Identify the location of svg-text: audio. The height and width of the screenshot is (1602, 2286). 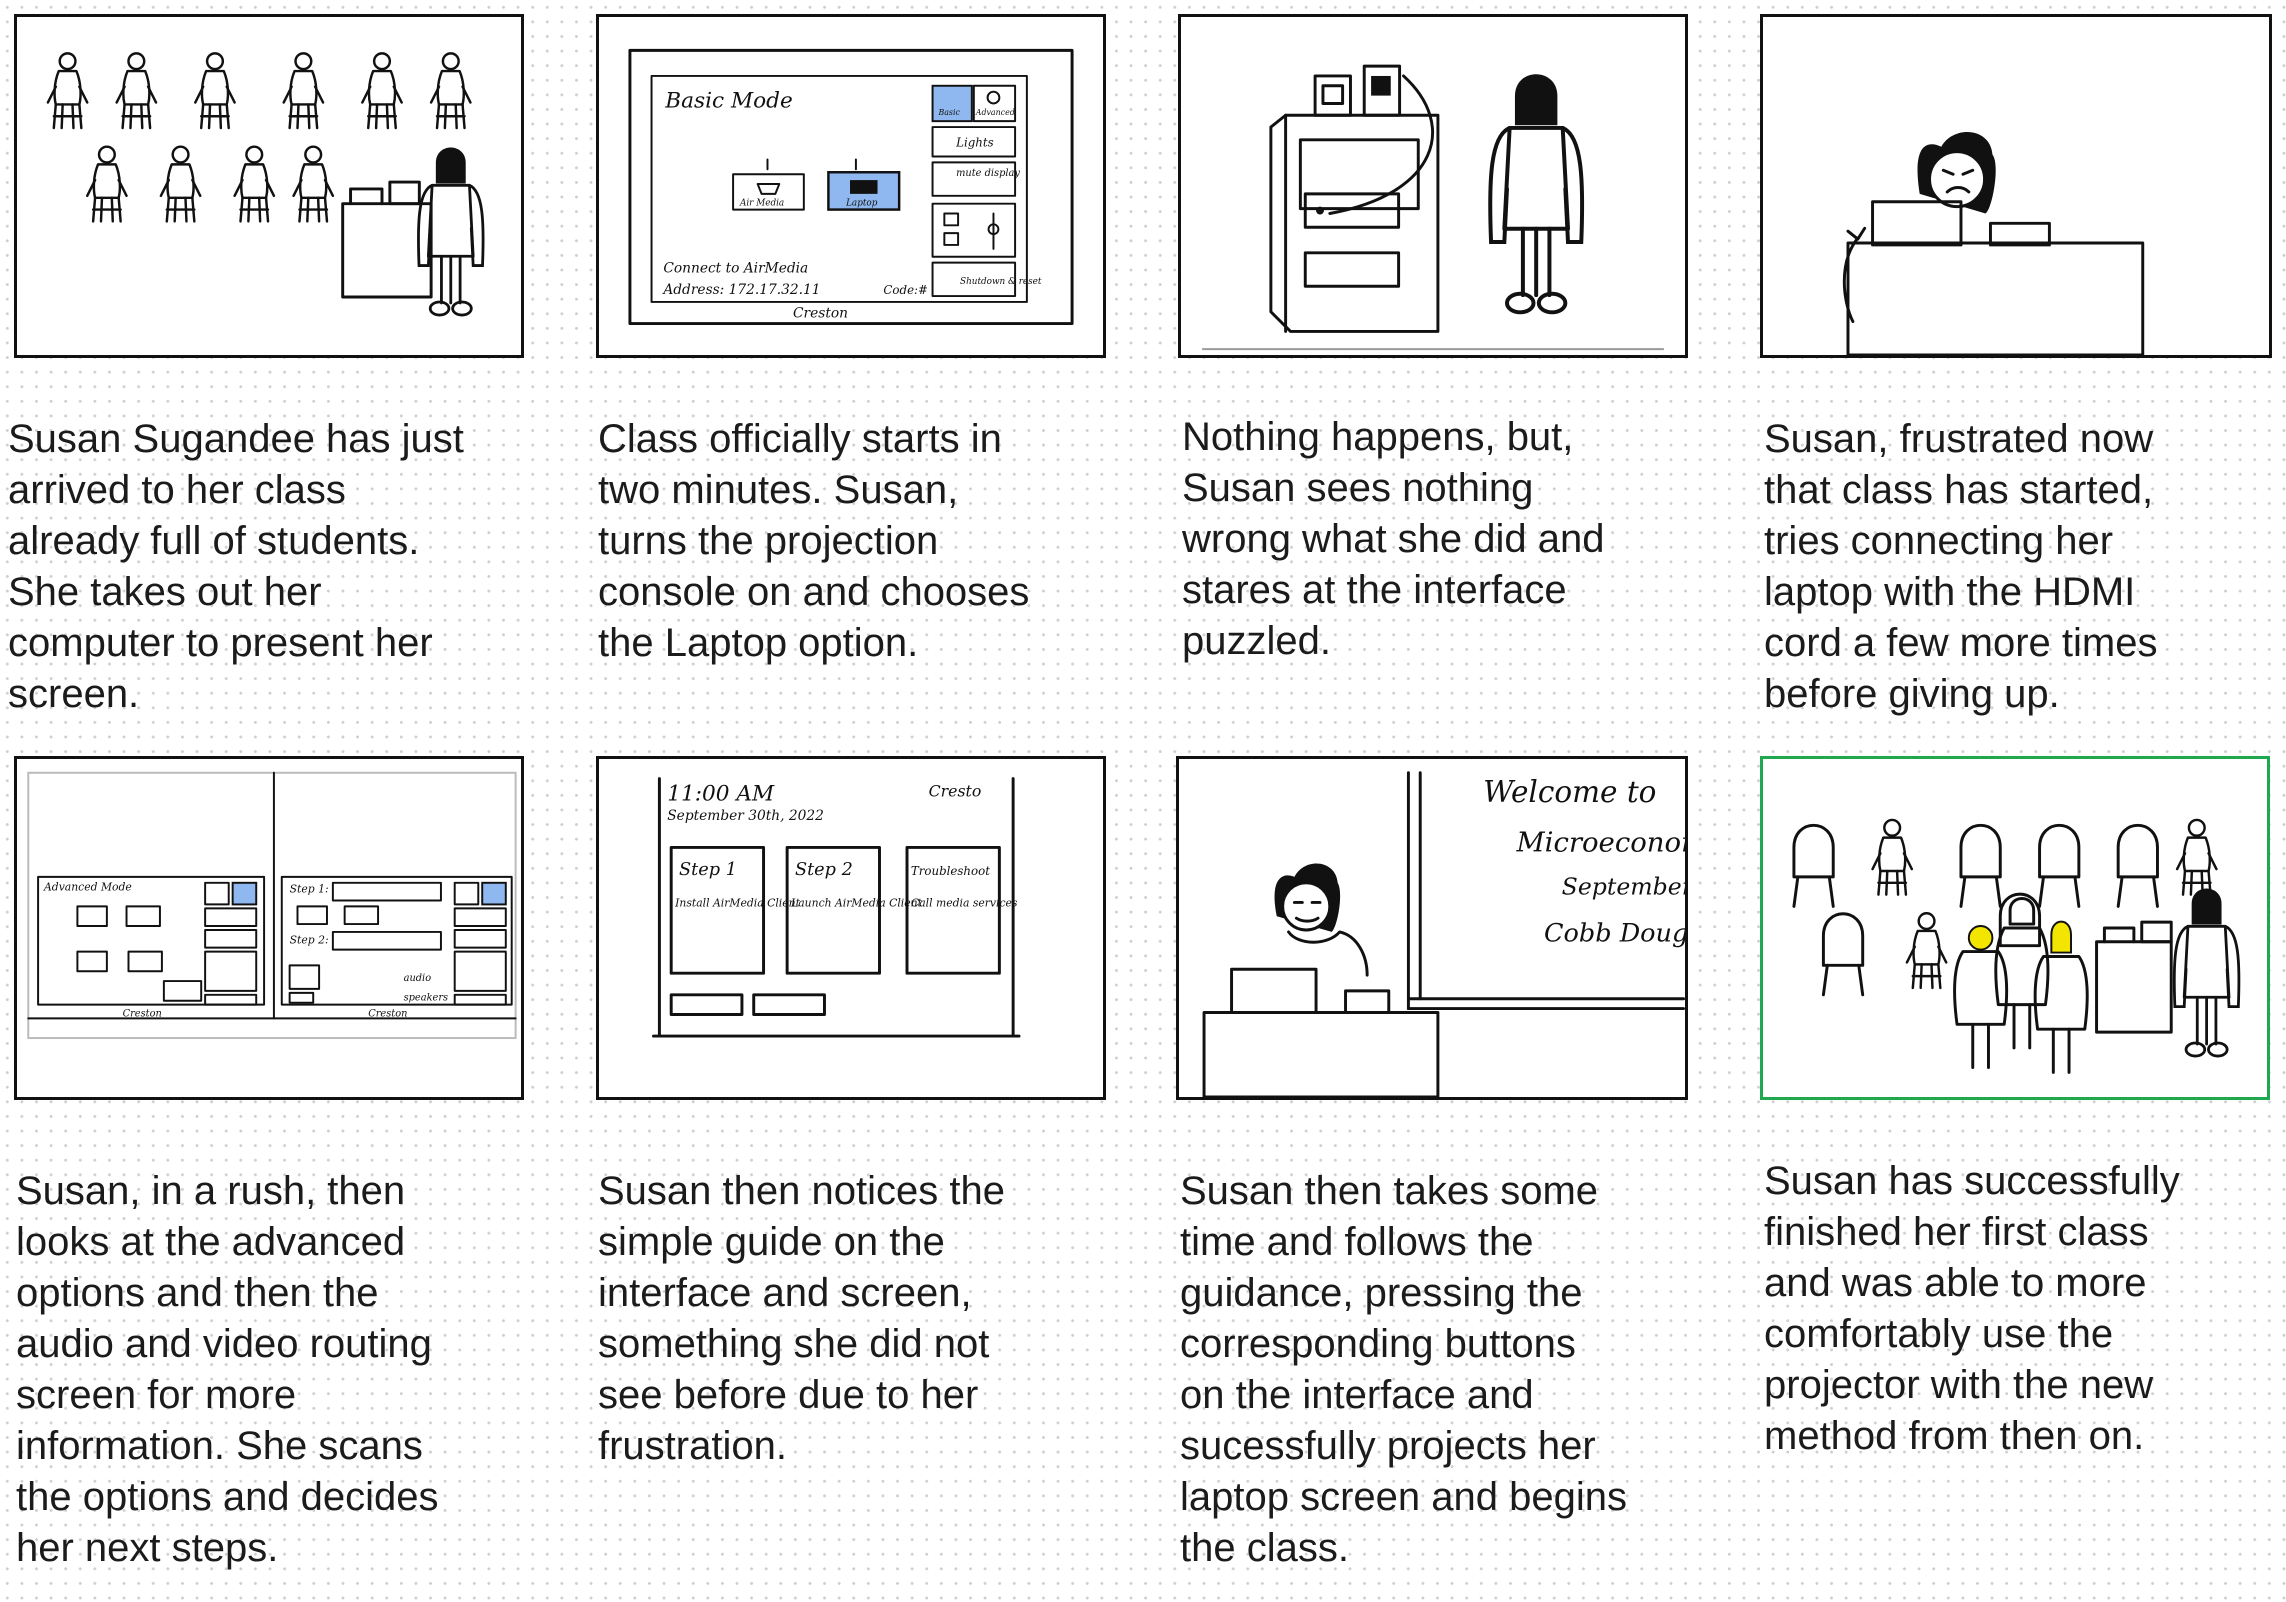
(418, 978).